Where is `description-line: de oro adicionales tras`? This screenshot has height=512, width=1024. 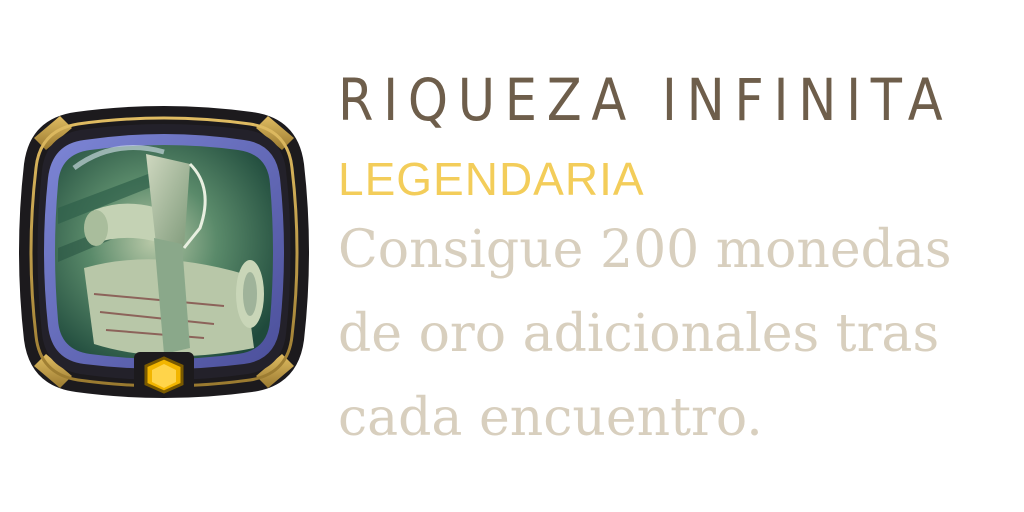
description-line: de oro adicionales tras is located at coordinates (639, 334).